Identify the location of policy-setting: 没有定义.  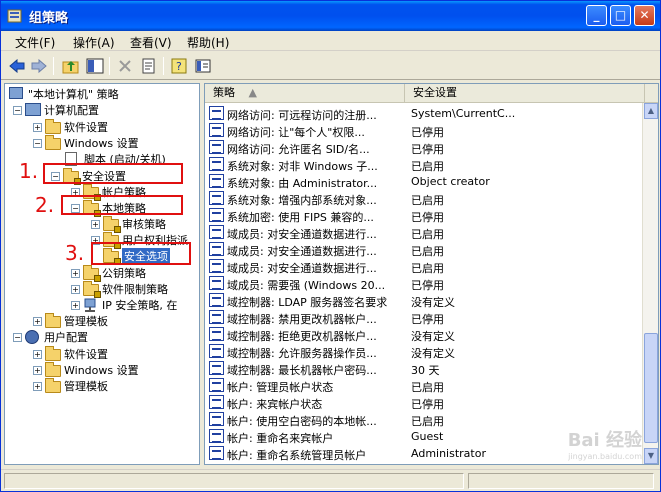
(433, 353).